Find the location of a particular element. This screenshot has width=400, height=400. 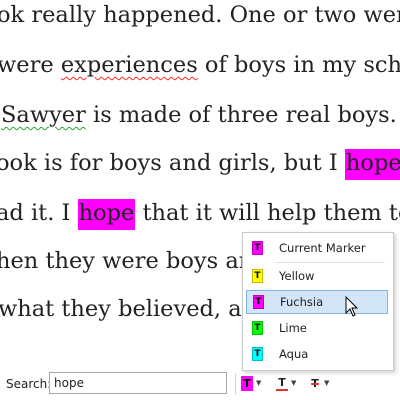

misspelled-word: experiences is located at coordinates (129, 65).